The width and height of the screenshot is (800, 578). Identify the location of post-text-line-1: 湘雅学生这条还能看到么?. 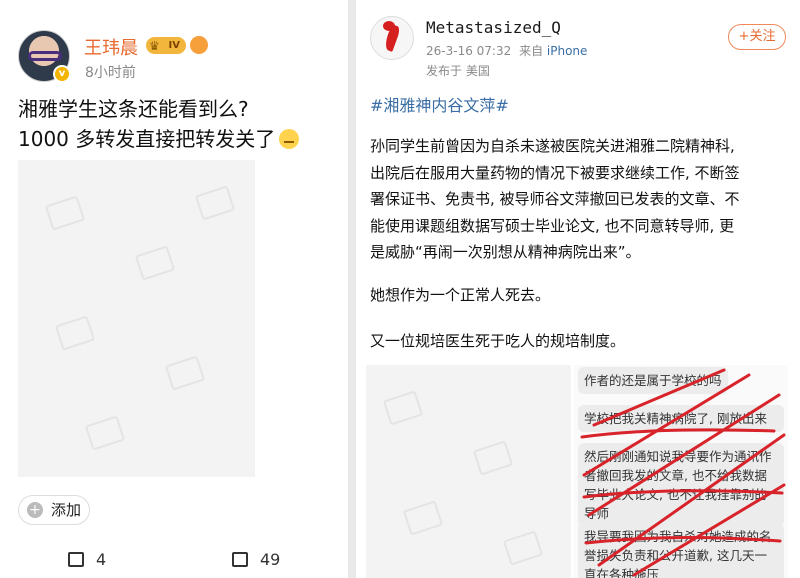
(133, 109).